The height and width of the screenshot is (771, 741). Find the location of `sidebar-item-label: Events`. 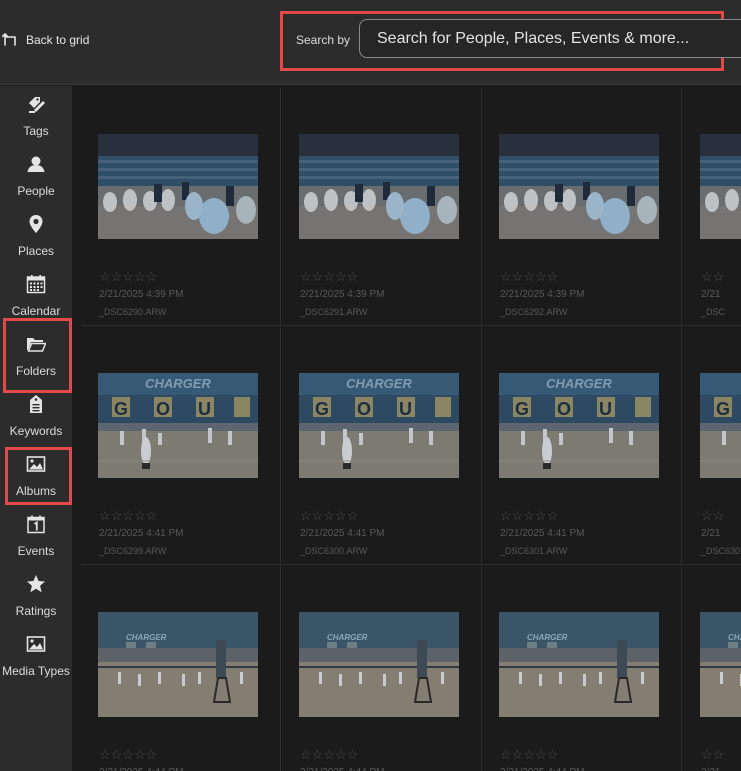

sidebar-item-label: Events is located at coordinates (36, 551).